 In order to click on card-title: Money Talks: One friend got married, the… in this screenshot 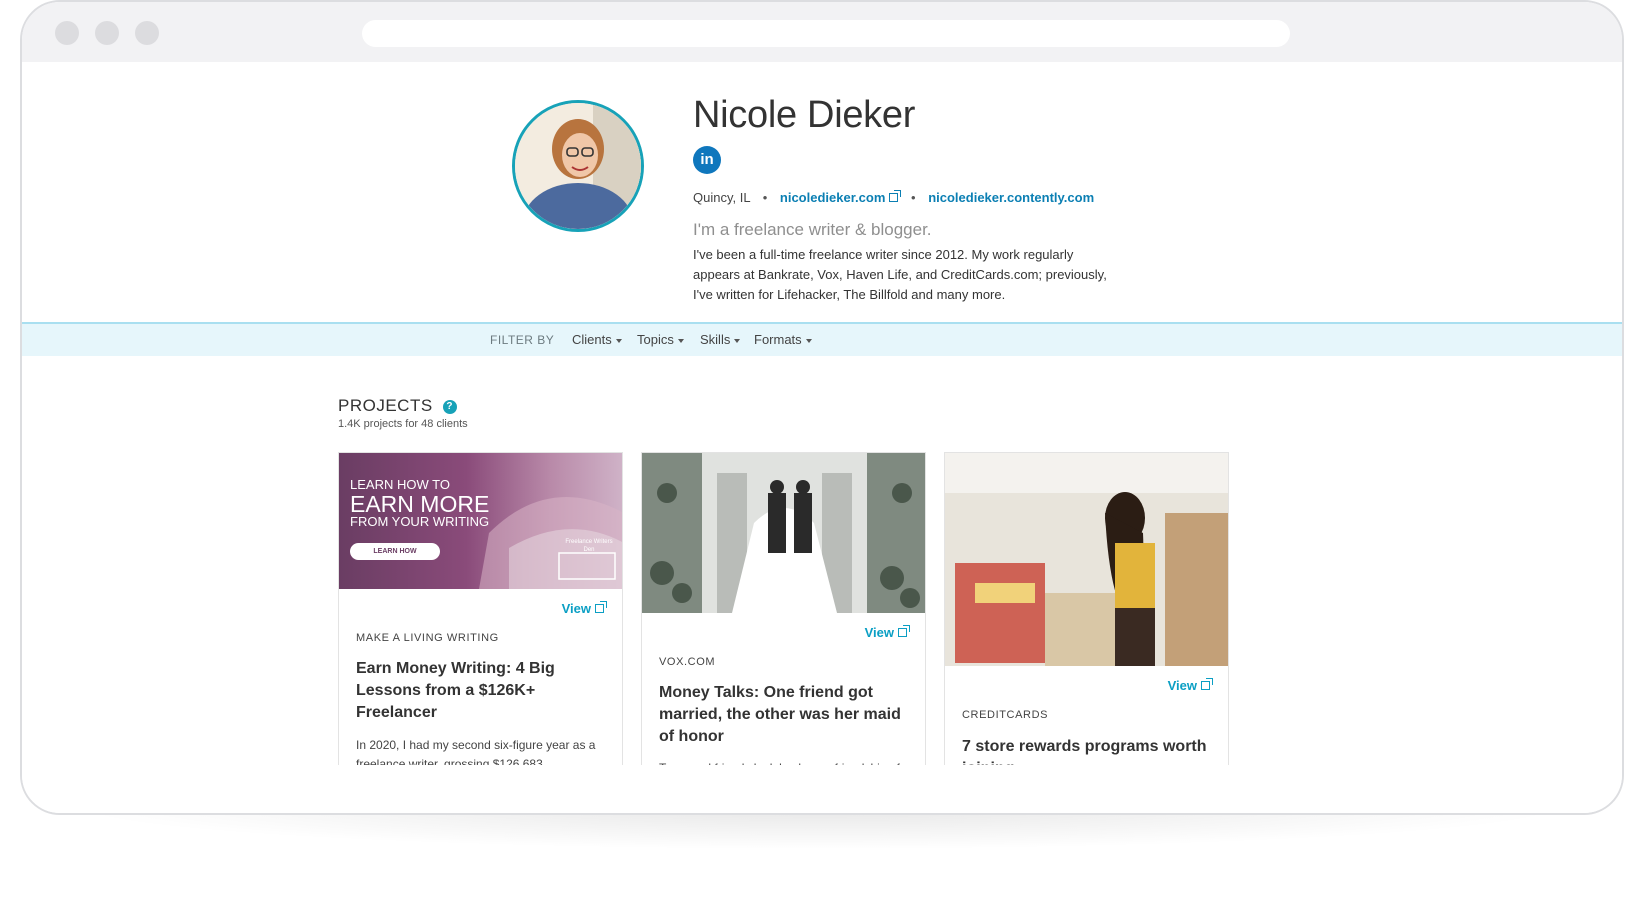, I will do `click(786, 715)`.